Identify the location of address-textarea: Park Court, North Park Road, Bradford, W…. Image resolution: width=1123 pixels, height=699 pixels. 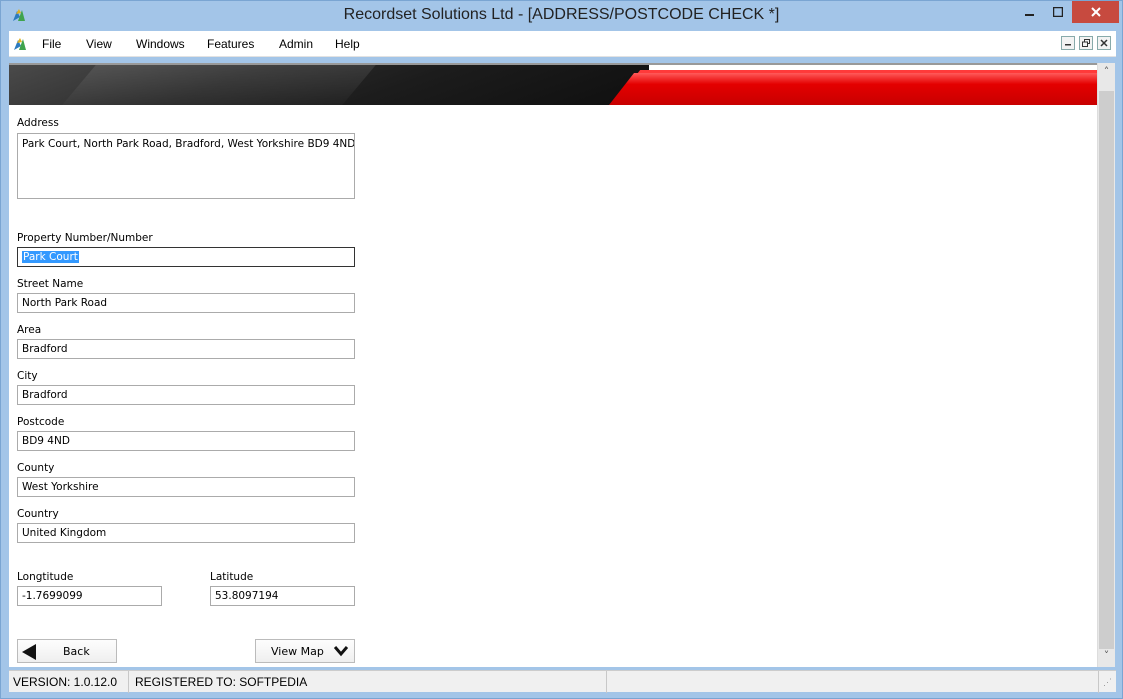
(186, 166).